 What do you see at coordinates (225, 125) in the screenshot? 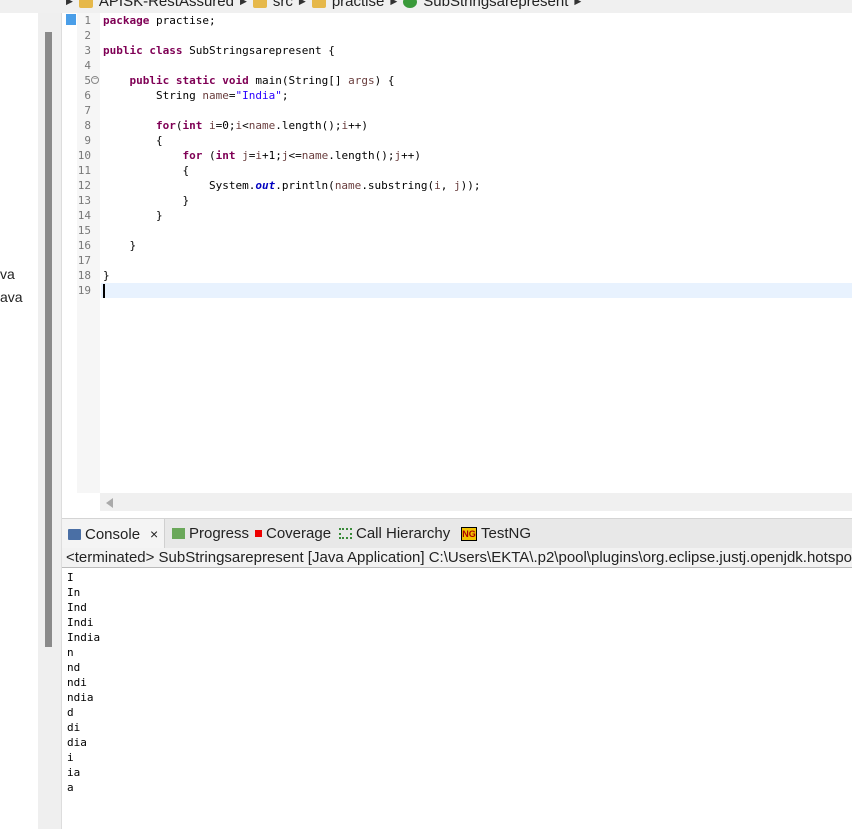
I see `code-token: =0;` at bounding box center [225, 125].